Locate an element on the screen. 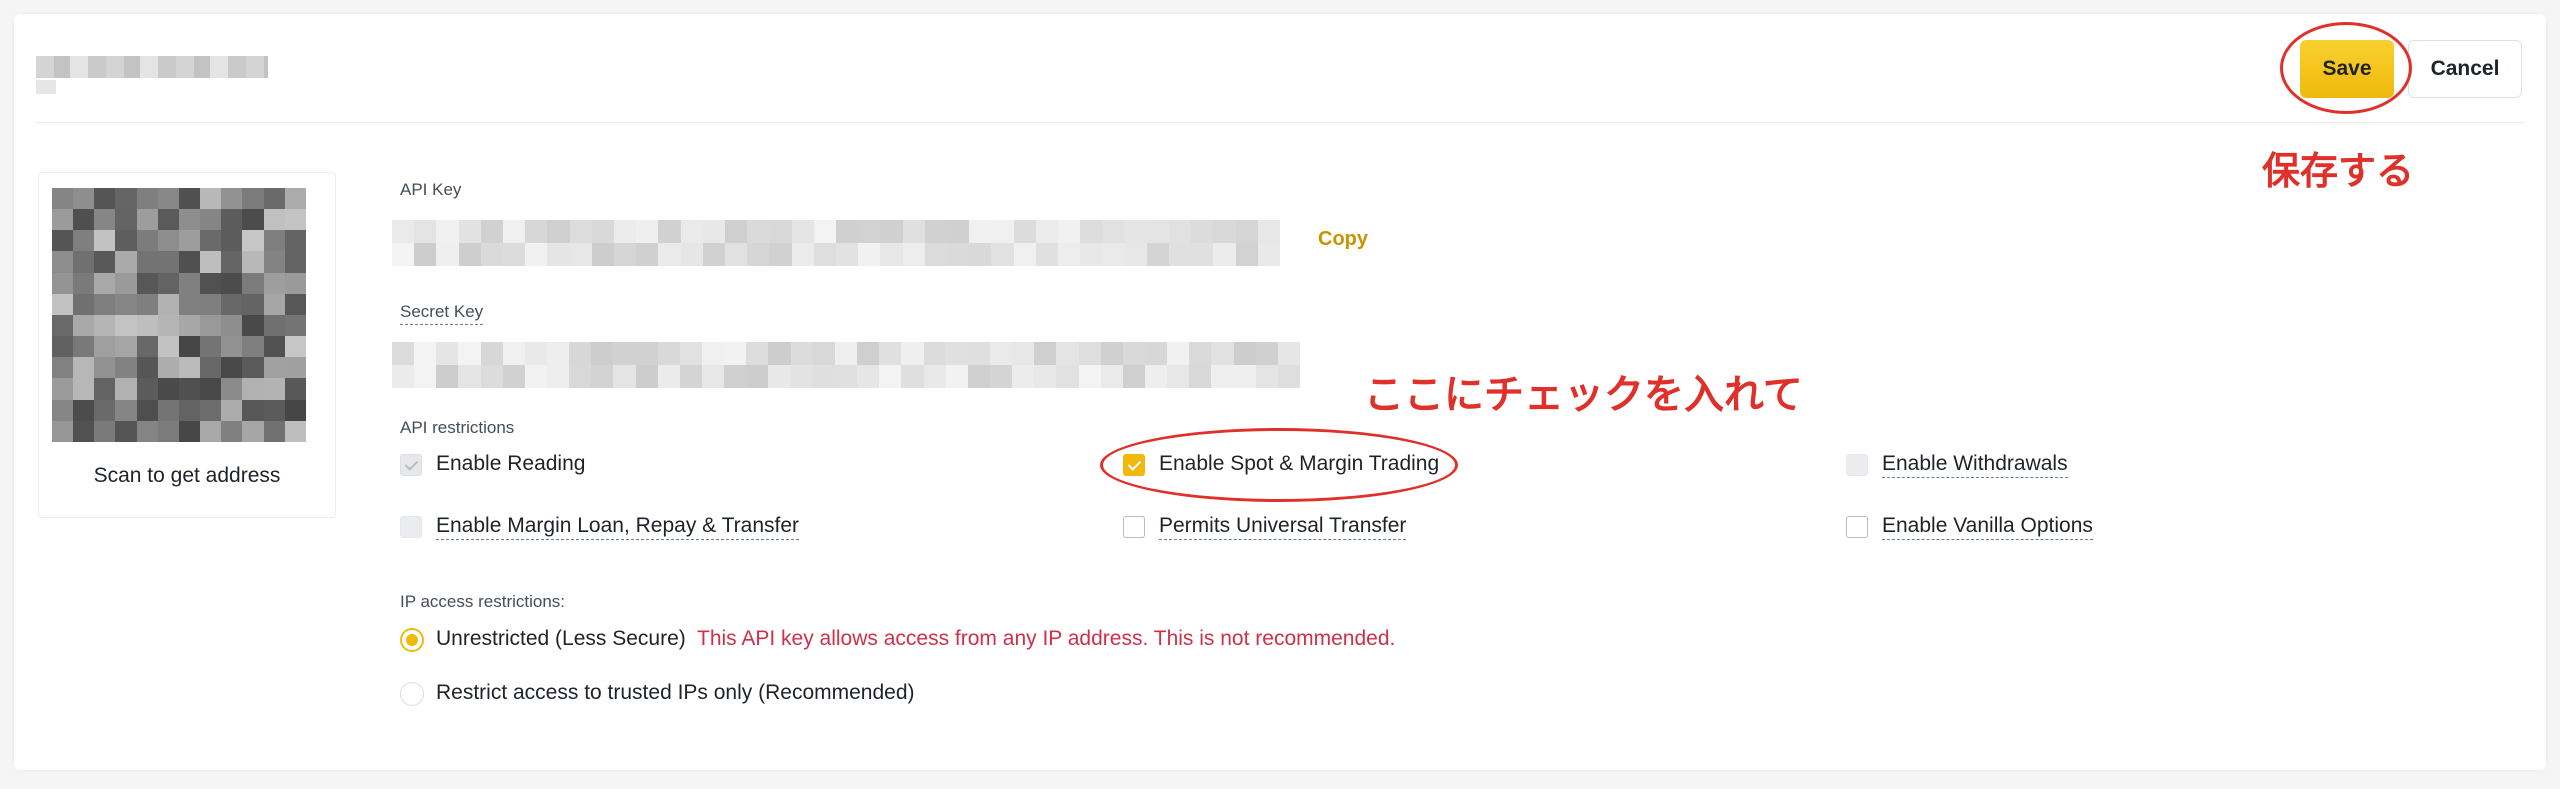  redacted-title is located at coordinates (152, 67).